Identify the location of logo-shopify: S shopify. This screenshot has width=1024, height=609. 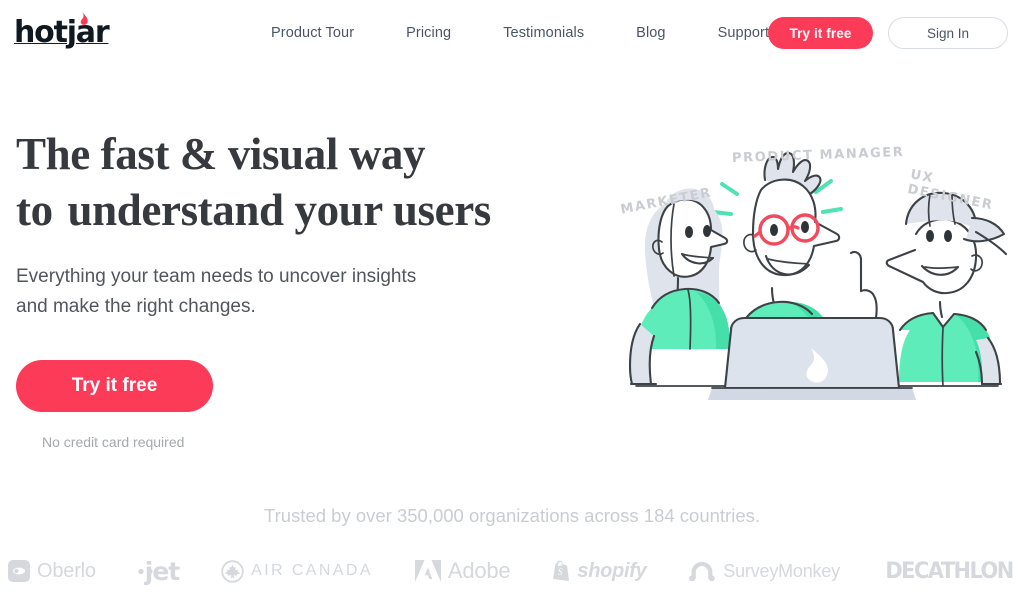
(599, 571).